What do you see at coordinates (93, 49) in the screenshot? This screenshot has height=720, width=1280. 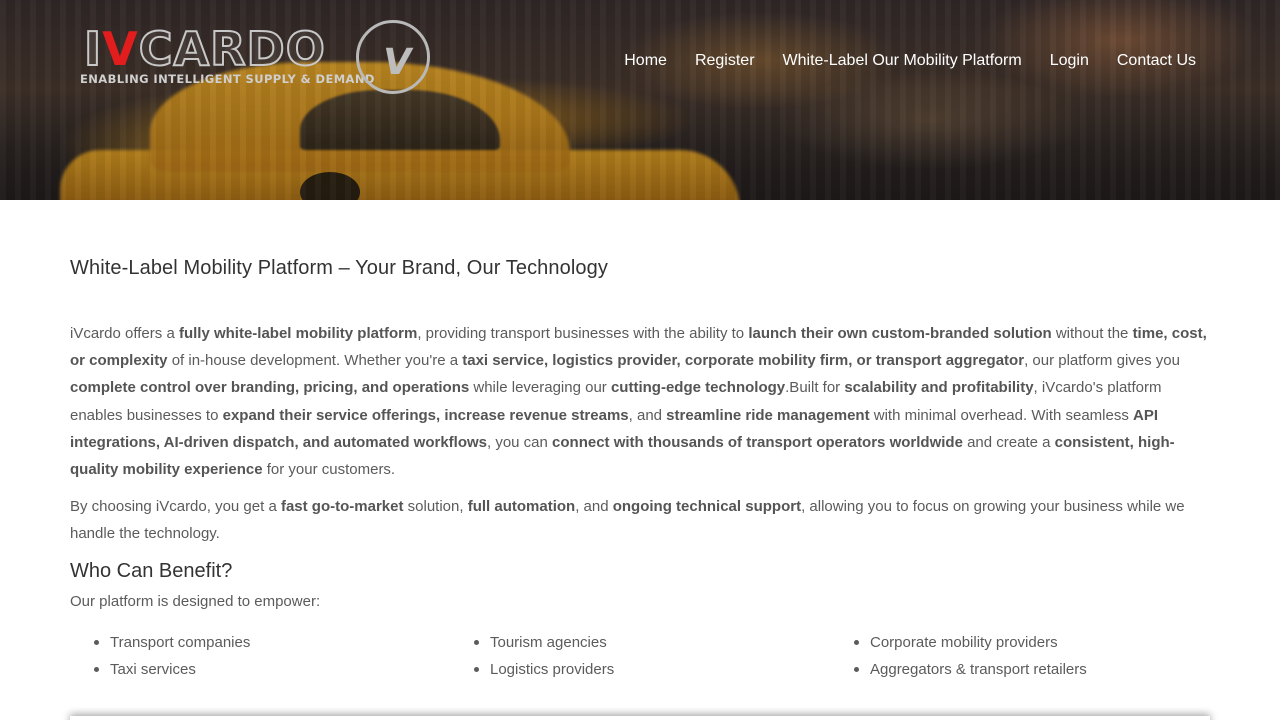 I see `logo-prefix: I` at bounding box center [93, 49].